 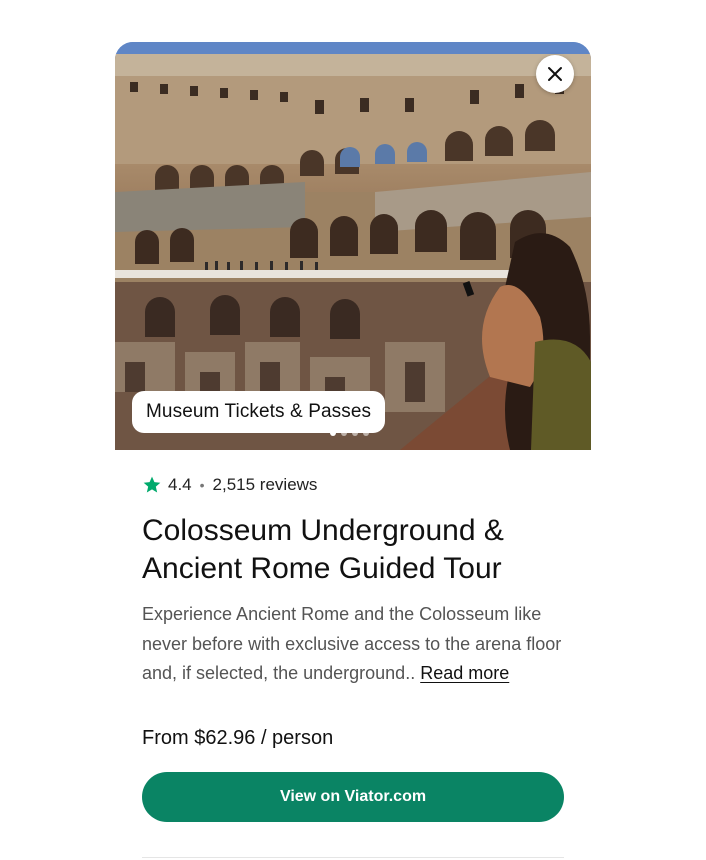 What do you see at coordinates (152, 484) in the screenshot?
I see `star-icon` at bounding box center [152, 484].